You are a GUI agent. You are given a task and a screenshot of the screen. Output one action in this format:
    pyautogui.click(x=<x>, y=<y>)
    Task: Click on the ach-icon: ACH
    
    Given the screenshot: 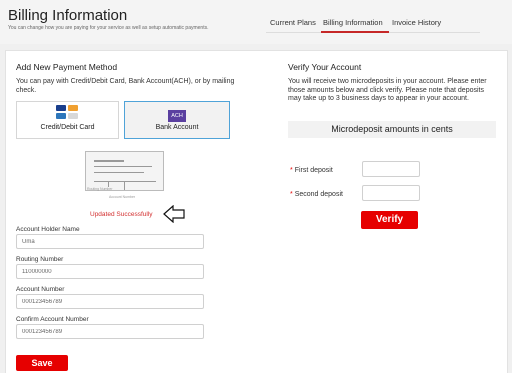 What is the action you would take?
    pyautogui.click(x=177, y=116)
    